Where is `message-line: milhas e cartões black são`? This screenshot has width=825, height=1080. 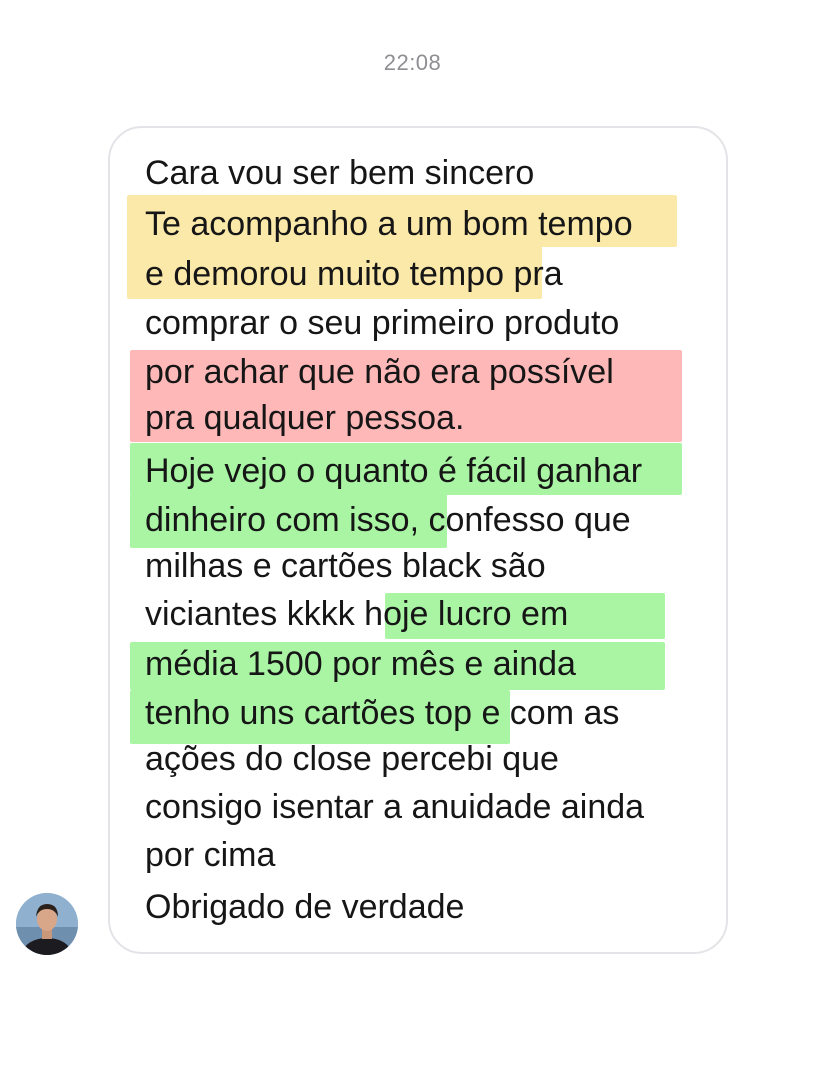
message-line: milhas e cartões black são is located at coordinates (345, 566).